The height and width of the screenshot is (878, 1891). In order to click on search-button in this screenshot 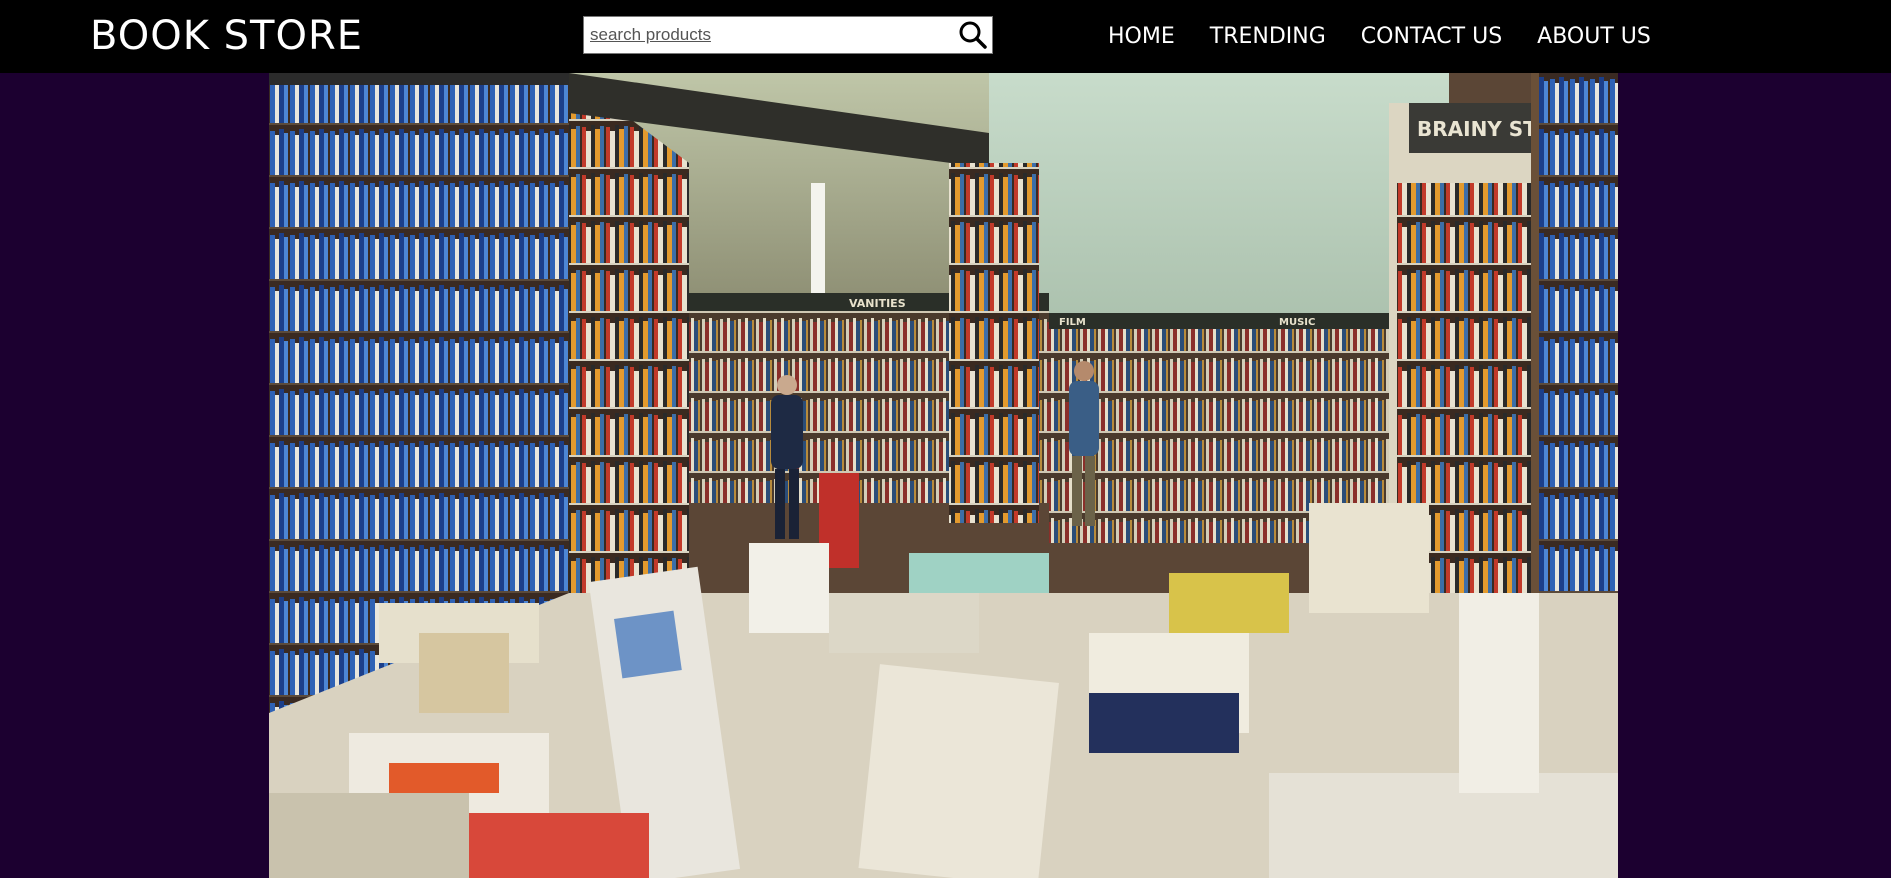, I will do `click(973, 35)`.